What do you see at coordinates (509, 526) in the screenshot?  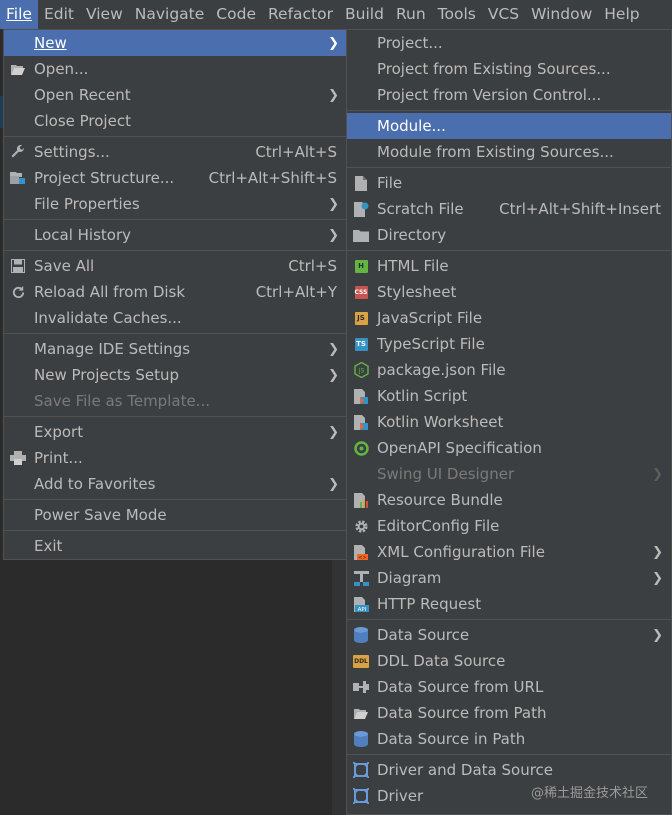 I see `menu-item-editorconfig: EditorConfig File` at bounding box center [509, 526].